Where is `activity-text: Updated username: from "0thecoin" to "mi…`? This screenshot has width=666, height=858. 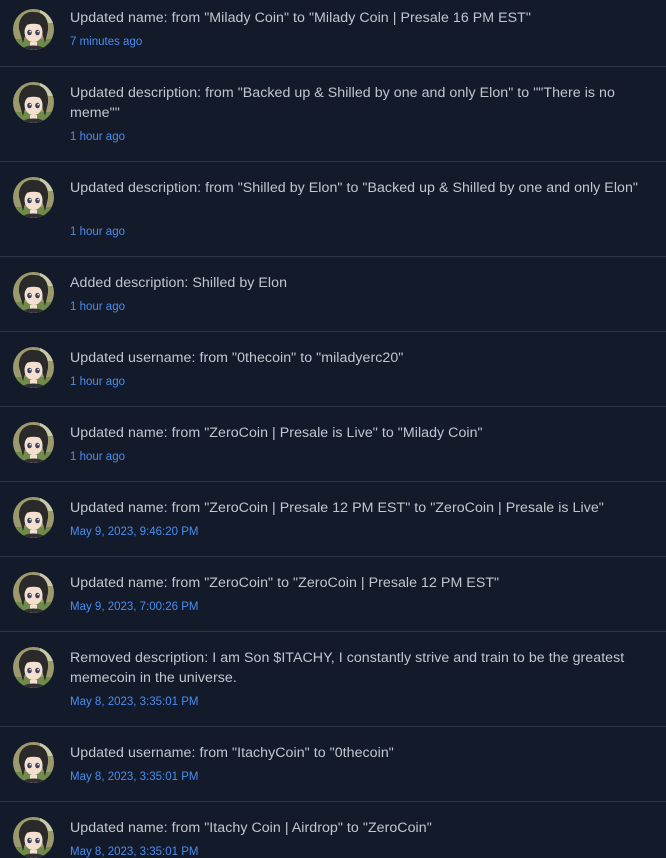 activity-text: Updated username: from "0thecoin" to "mi… is located at coordinates (237, 358).